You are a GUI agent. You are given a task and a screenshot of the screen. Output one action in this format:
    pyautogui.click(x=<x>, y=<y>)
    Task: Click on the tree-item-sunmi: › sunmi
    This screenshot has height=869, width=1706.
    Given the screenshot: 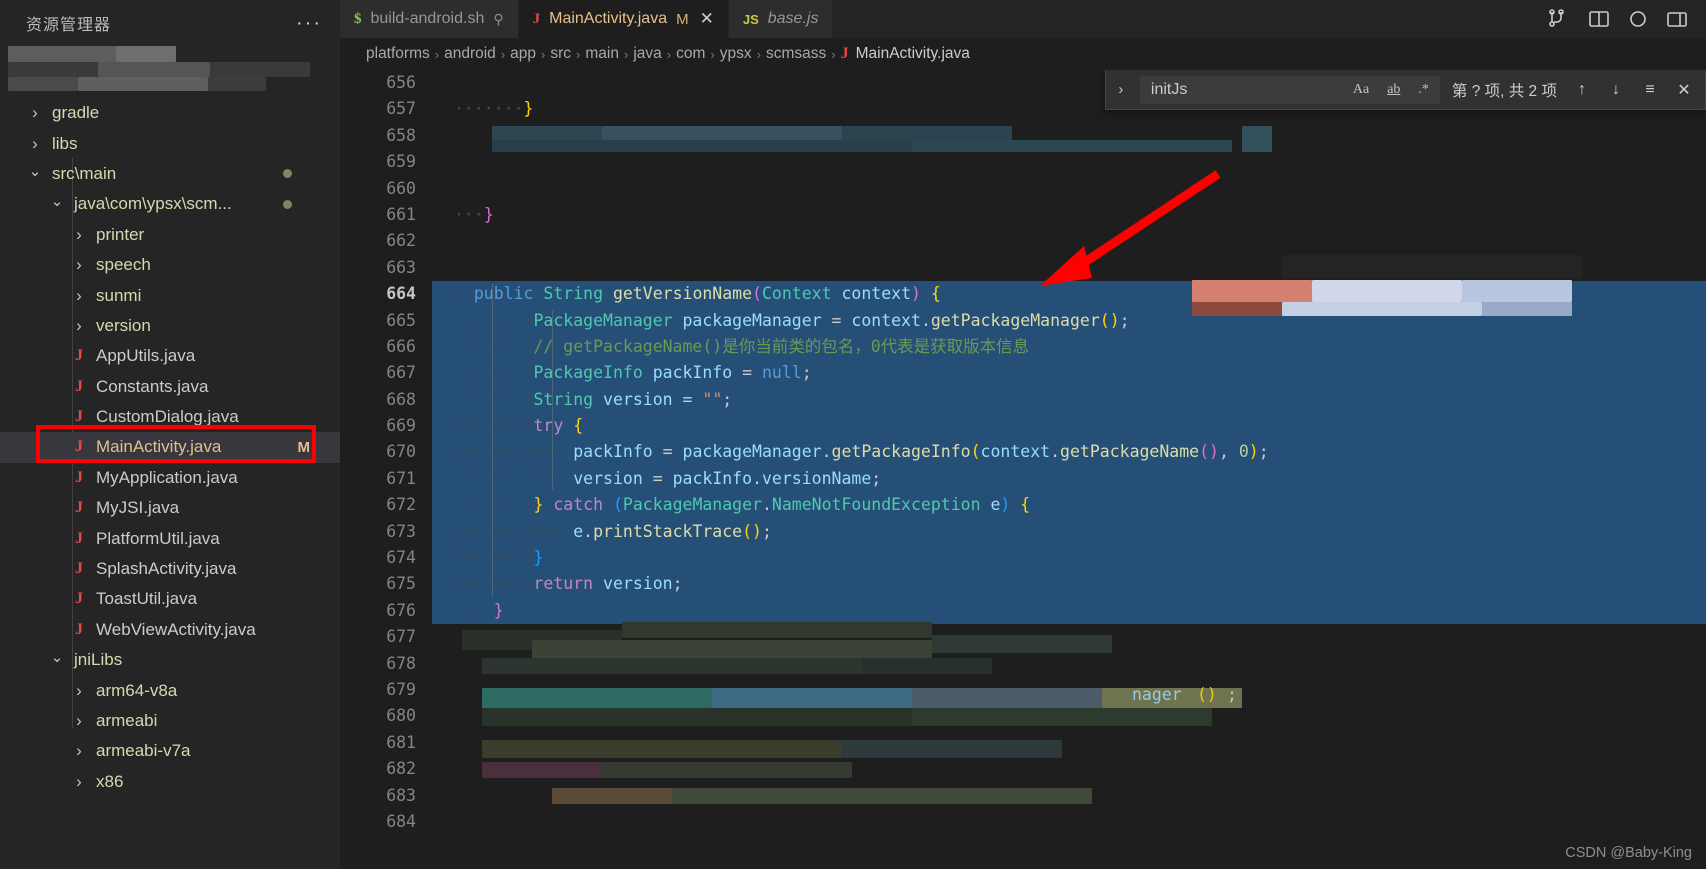 What is the action you would take?
    pyautogui.click(x=170, y=295)
    